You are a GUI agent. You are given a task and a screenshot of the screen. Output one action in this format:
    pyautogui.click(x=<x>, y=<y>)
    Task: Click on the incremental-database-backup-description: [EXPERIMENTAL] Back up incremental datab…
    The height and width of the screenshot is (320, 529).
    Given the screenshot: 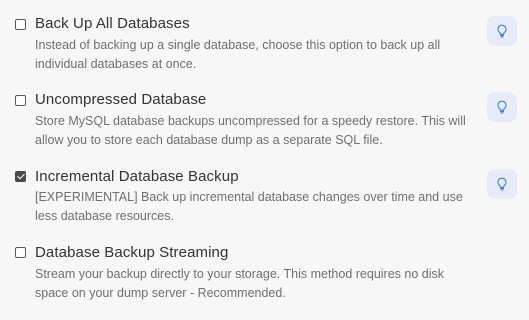 What is the action you would take?
    pyautogui.click(x=249, y=206)
    